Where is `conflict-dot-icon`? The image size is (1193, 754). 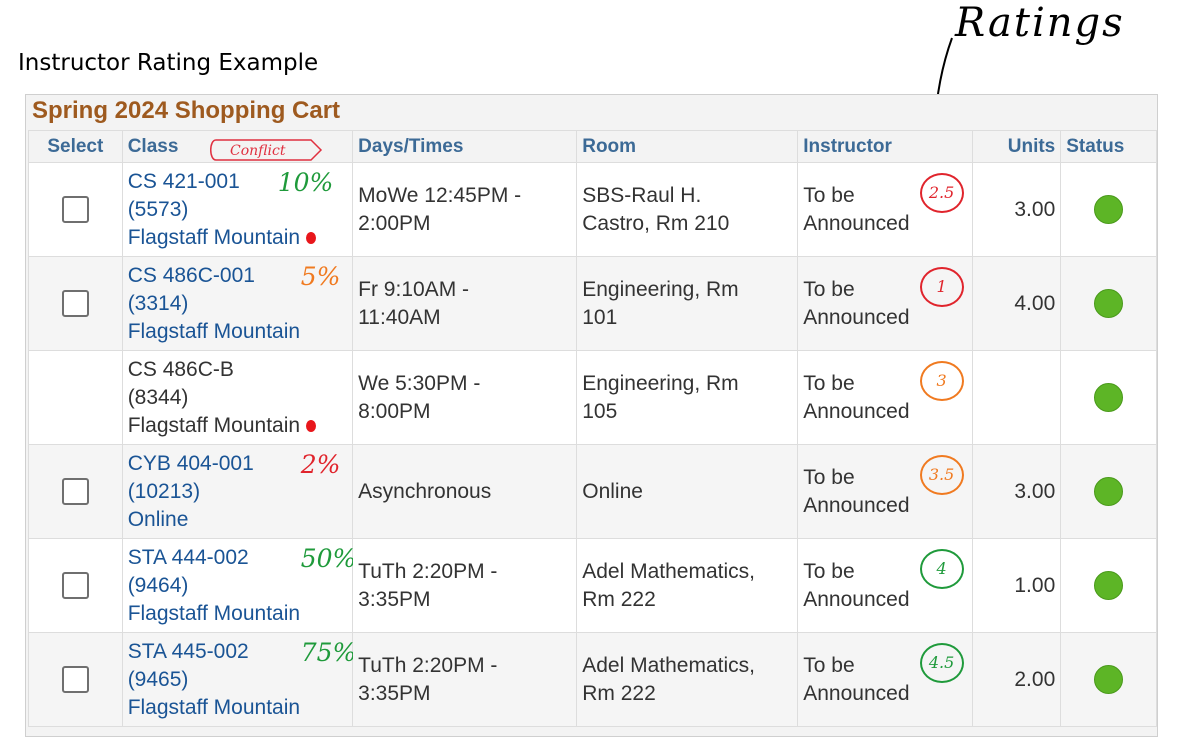 conflict-dot-icon is located at coordinates (311, 425).